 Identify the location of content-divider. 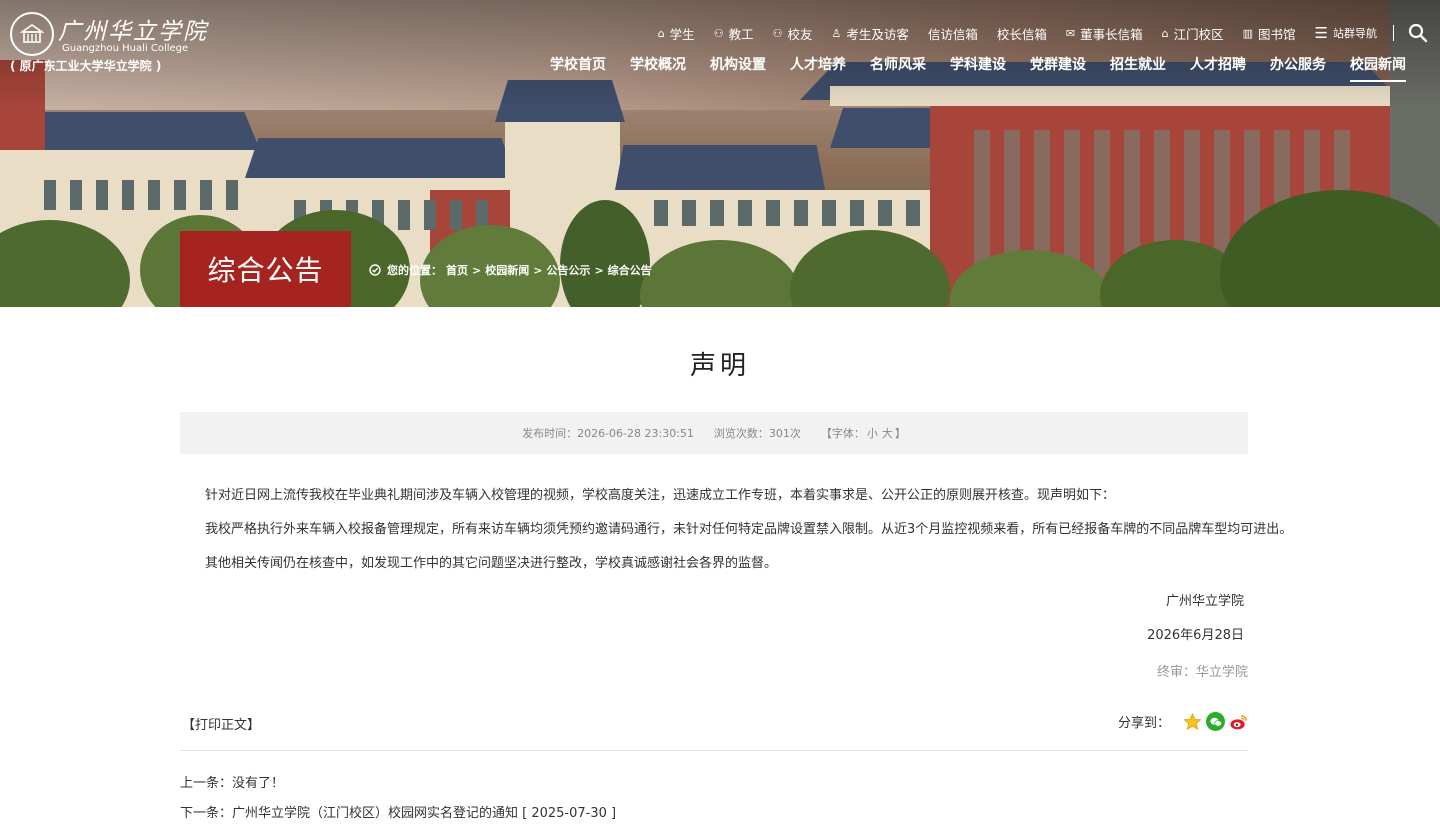
(714, 750).